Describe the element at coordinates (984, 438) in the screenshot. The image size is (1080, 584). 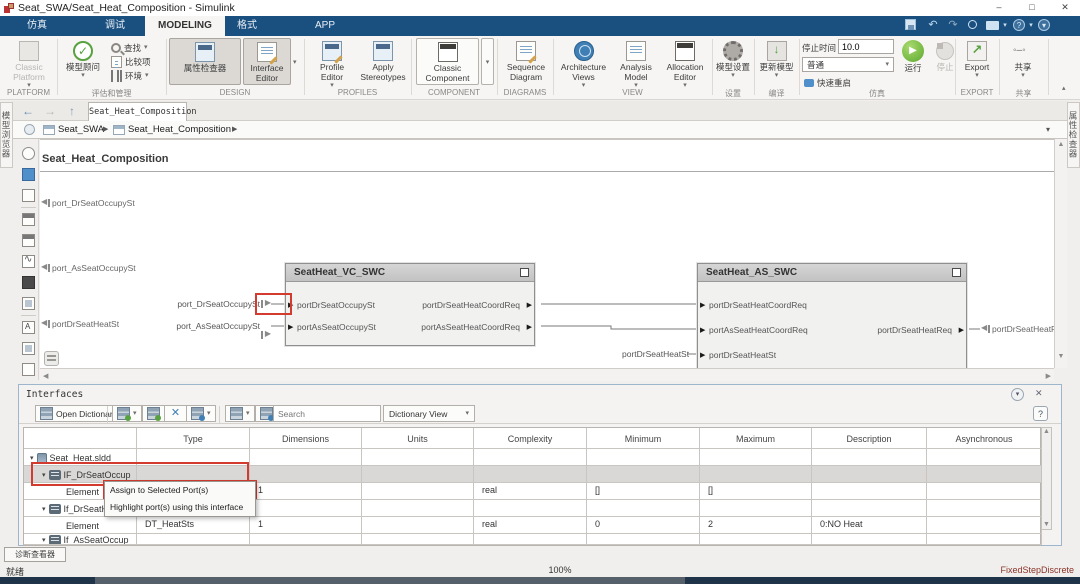
I see `column-asynchronous: Asynchronous` at that location.